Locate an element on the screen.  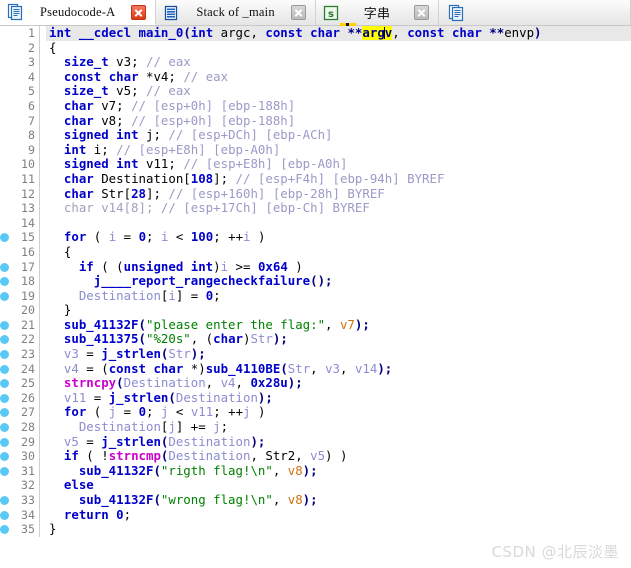
tab-pseudocode-a: Pseudocode-A is located at coordinates (78, 12).